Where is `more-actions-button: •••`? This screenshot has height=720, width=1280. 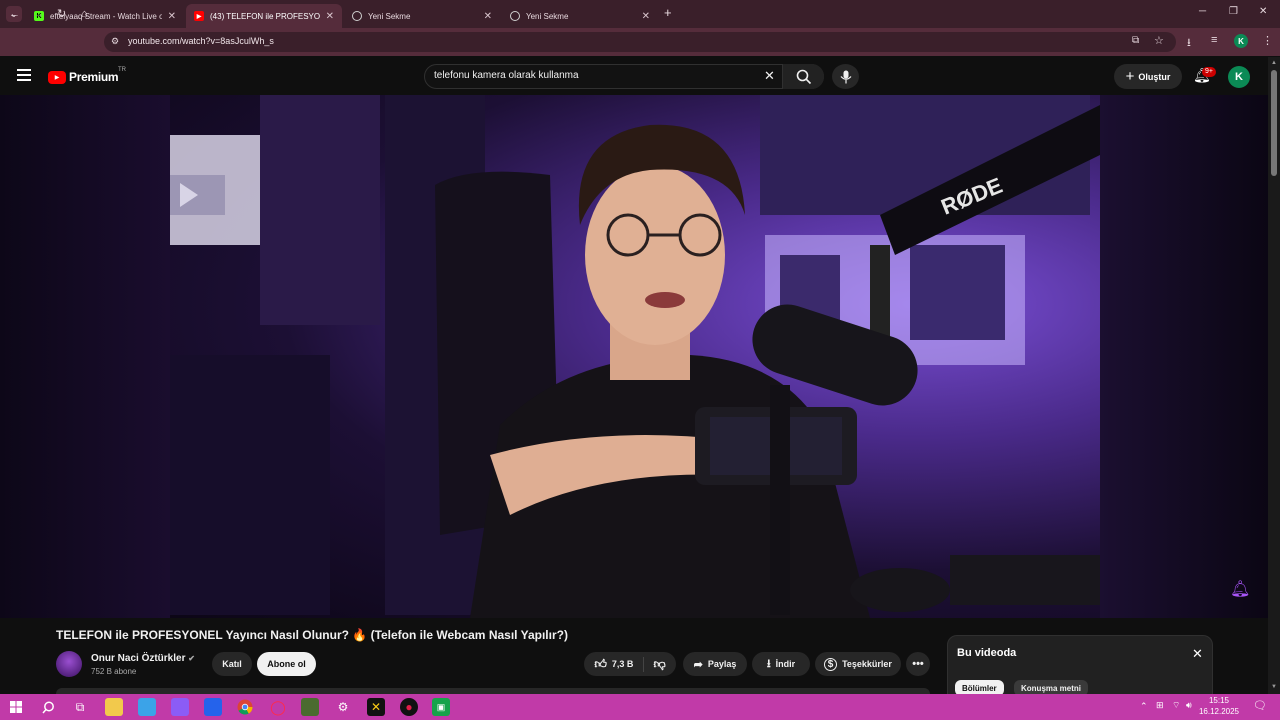 more-actions-button: ••• is located at coordinates (918, 664).